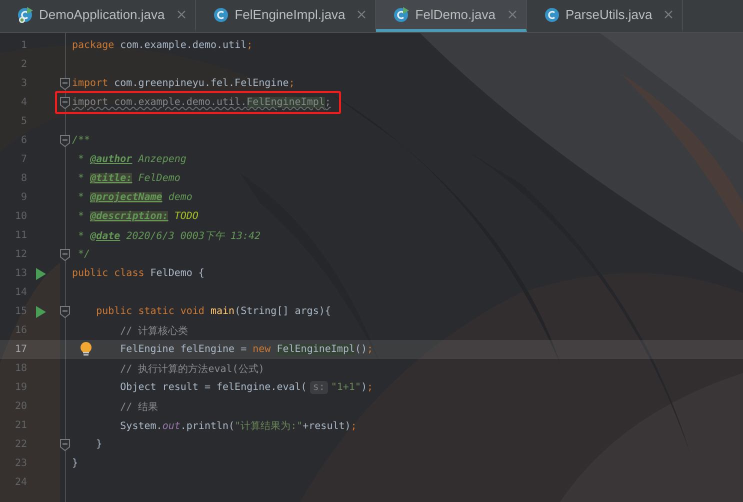 Image resolution: width=743 pixels, height=502 pixels. I want to click on doc-comment-line: * @author Anzepeng, so click(131, 159).